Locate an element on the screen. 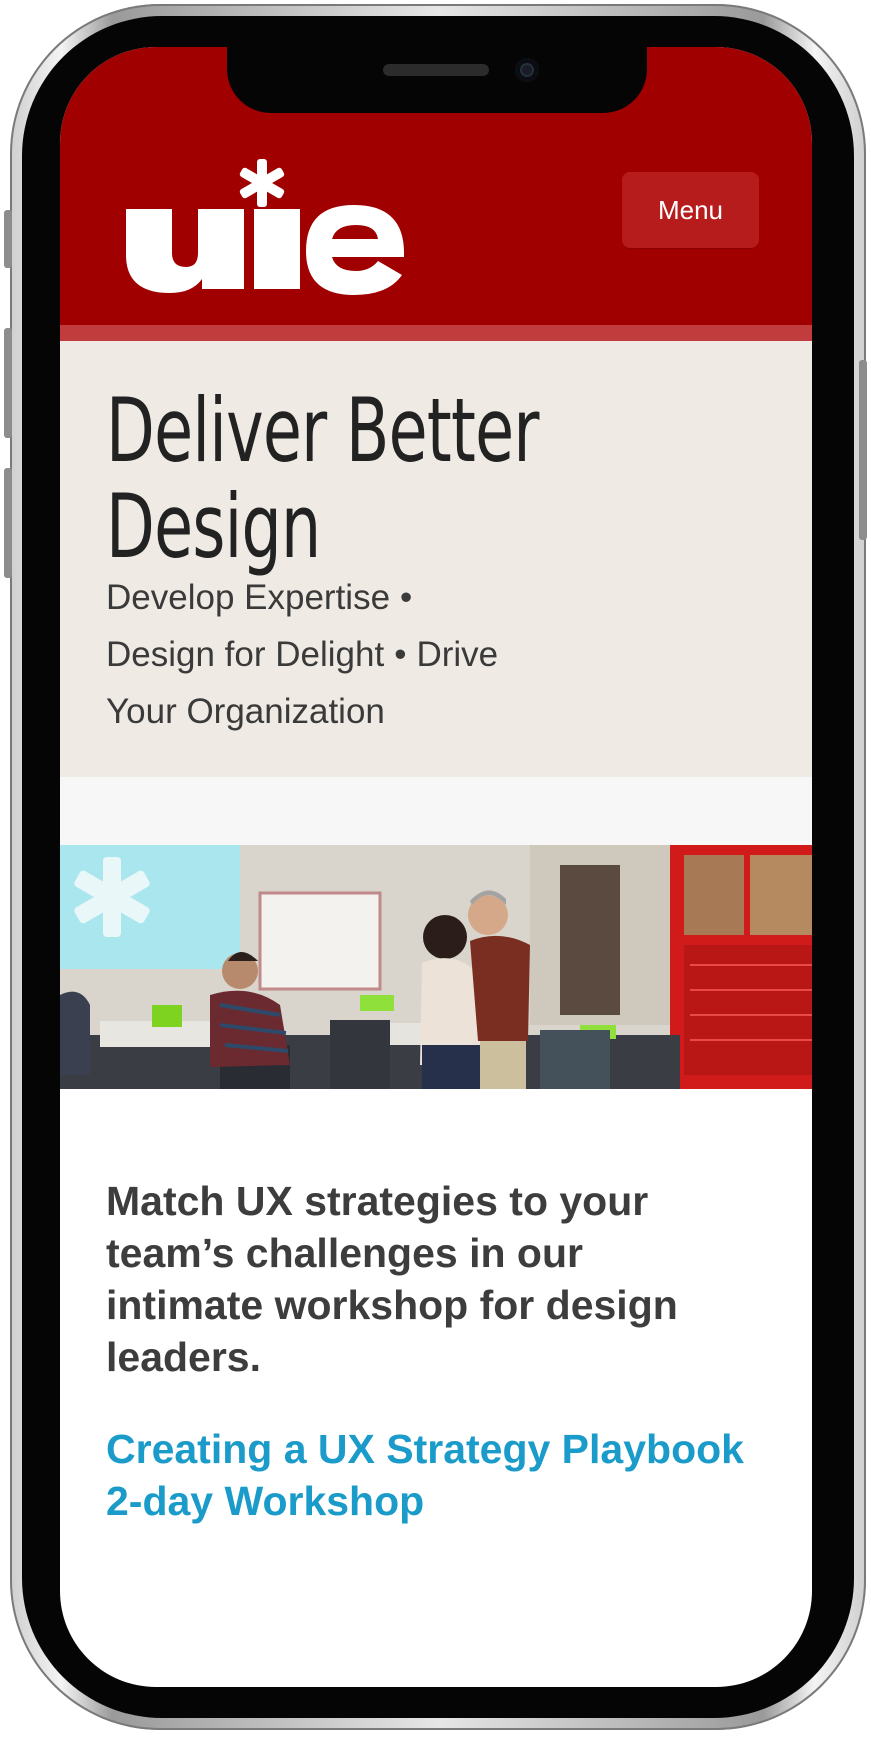 This screenshot has width=871, height=1738. title-line: Design is located at coordinates (213, 526).